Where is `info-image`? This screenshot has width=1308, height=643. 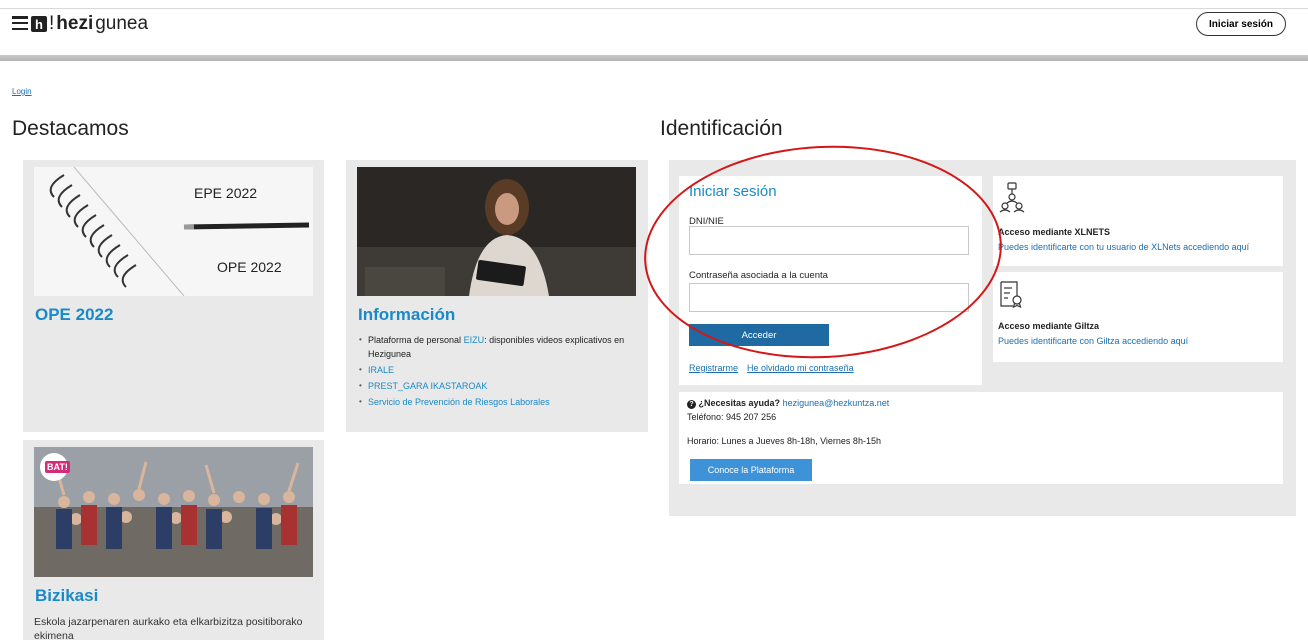 info-image is located at coordinates (496, 231).